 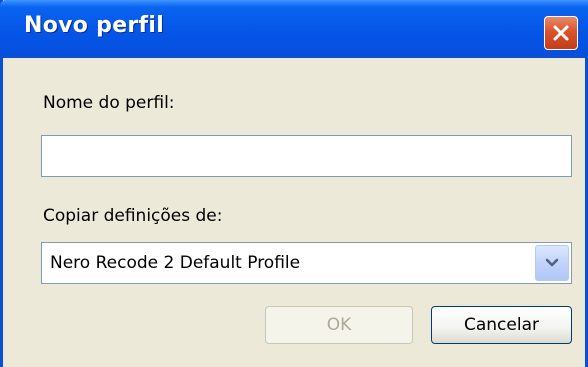 I want to click on copy-settings-label: Copiar definições de:, so click(x=133, y=216).